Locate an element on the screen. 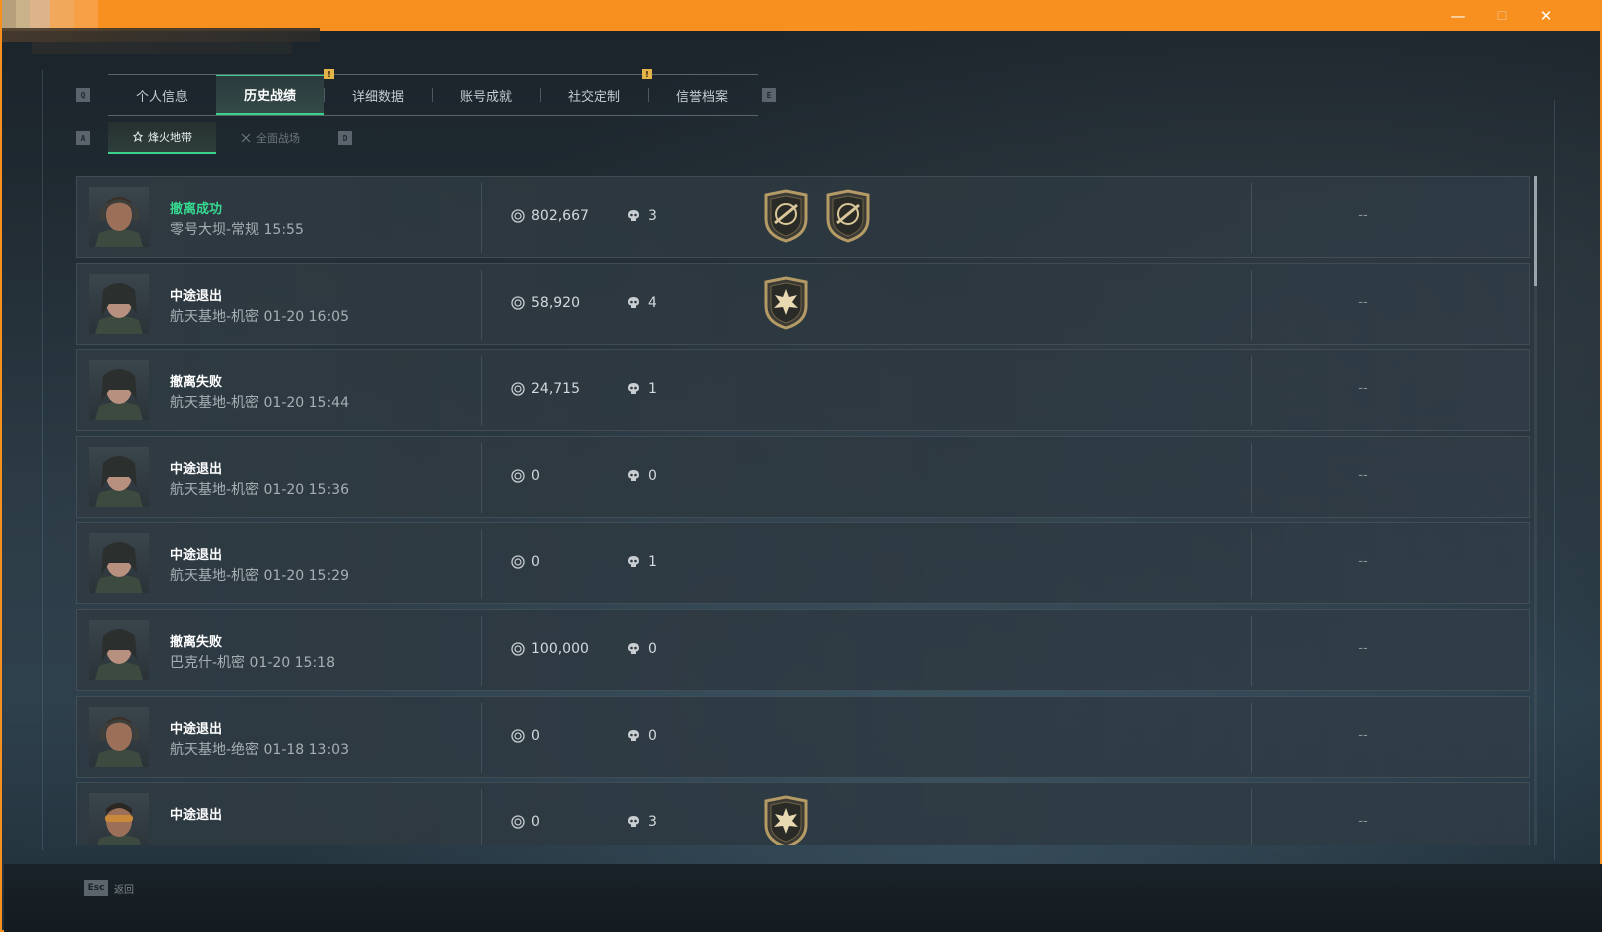 The width and height of the screenshot is (1602, 932). redacted-player-name is located at coordinates (161, 35).